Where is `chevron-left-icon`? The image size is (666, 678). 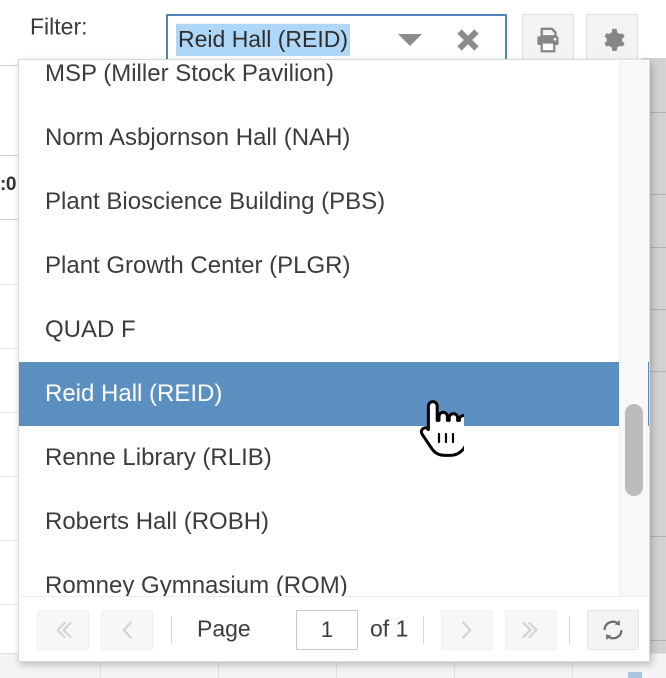
chevron-left-icon is located at coordinates (127, 630).